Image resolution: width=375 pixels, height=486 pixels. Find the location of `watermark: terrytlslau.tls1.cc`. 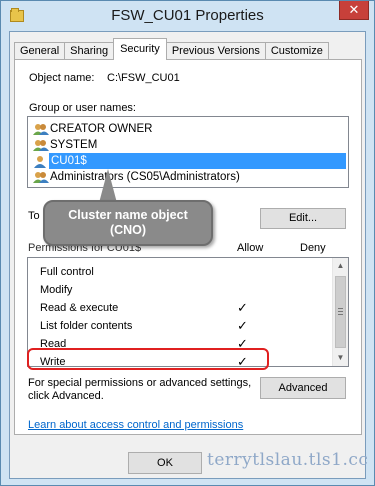

watermark: terrytlslau.tls1.cc is located at coordinates (288, 460).